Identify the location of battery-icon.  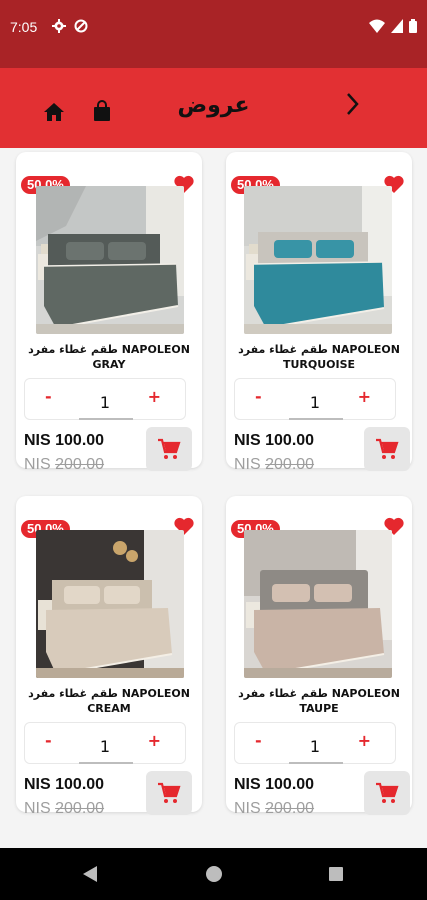
(413, 26).